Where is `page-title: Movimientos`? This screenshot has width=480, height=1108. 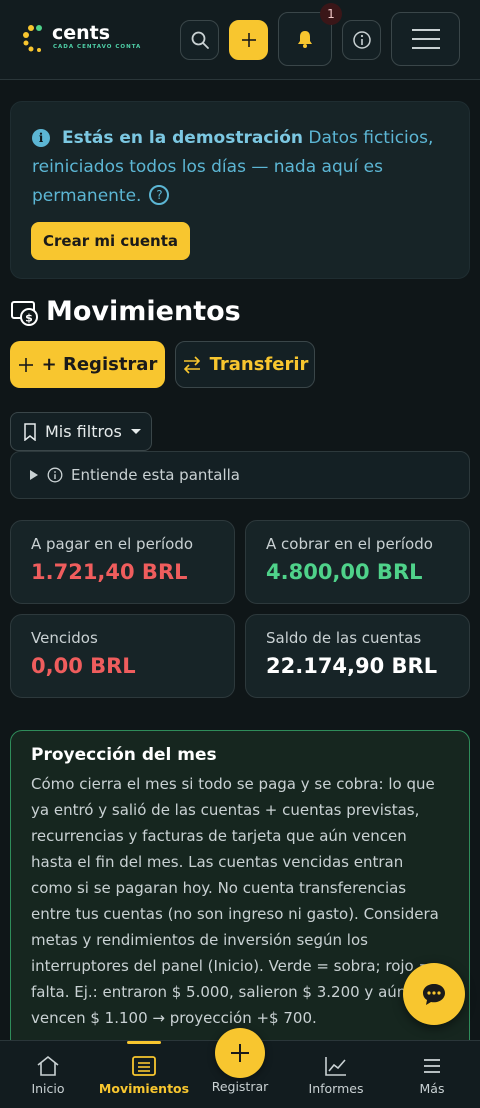
page-title: Movimientos is located at coordinates (143, 311).